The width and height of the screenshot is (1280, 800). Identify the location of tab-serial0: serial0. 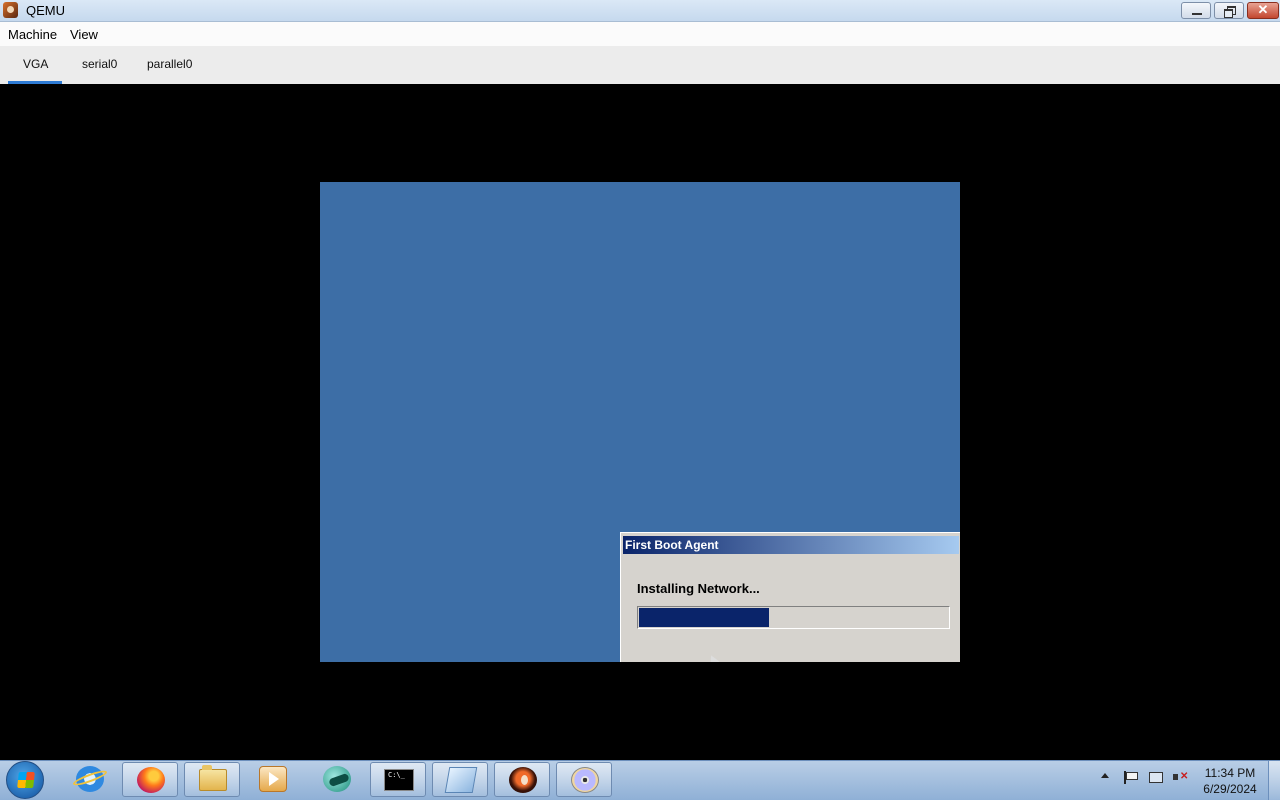
(99, 64).